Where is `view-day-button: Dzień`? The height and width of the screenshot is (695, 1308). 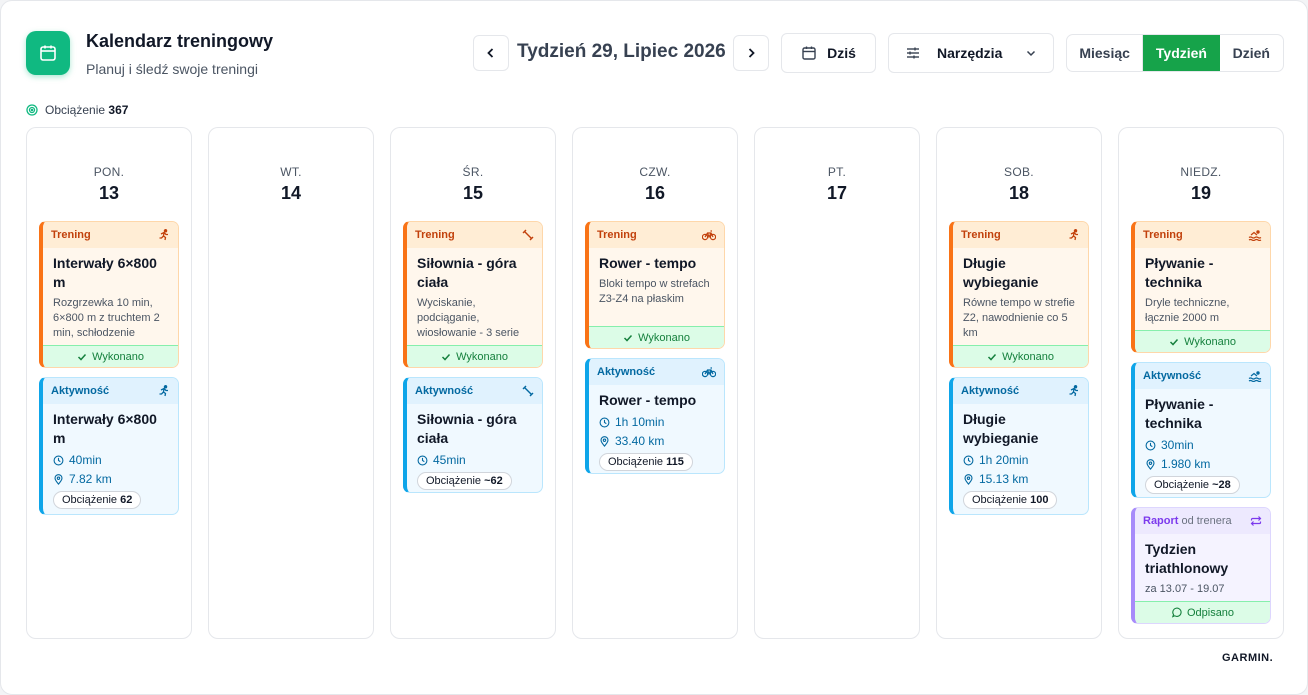
view-day-button: Dzień is located at coordinates (1251, 53).